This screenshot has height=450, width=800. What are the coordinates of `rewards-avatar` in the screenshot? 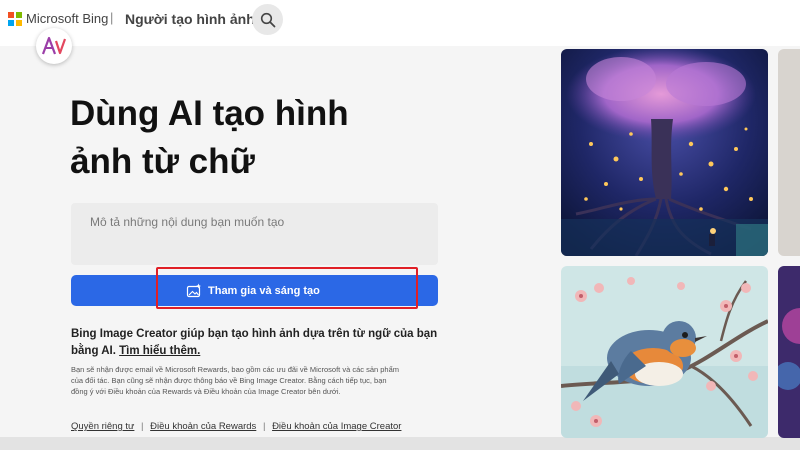 It's located at (54, 46).